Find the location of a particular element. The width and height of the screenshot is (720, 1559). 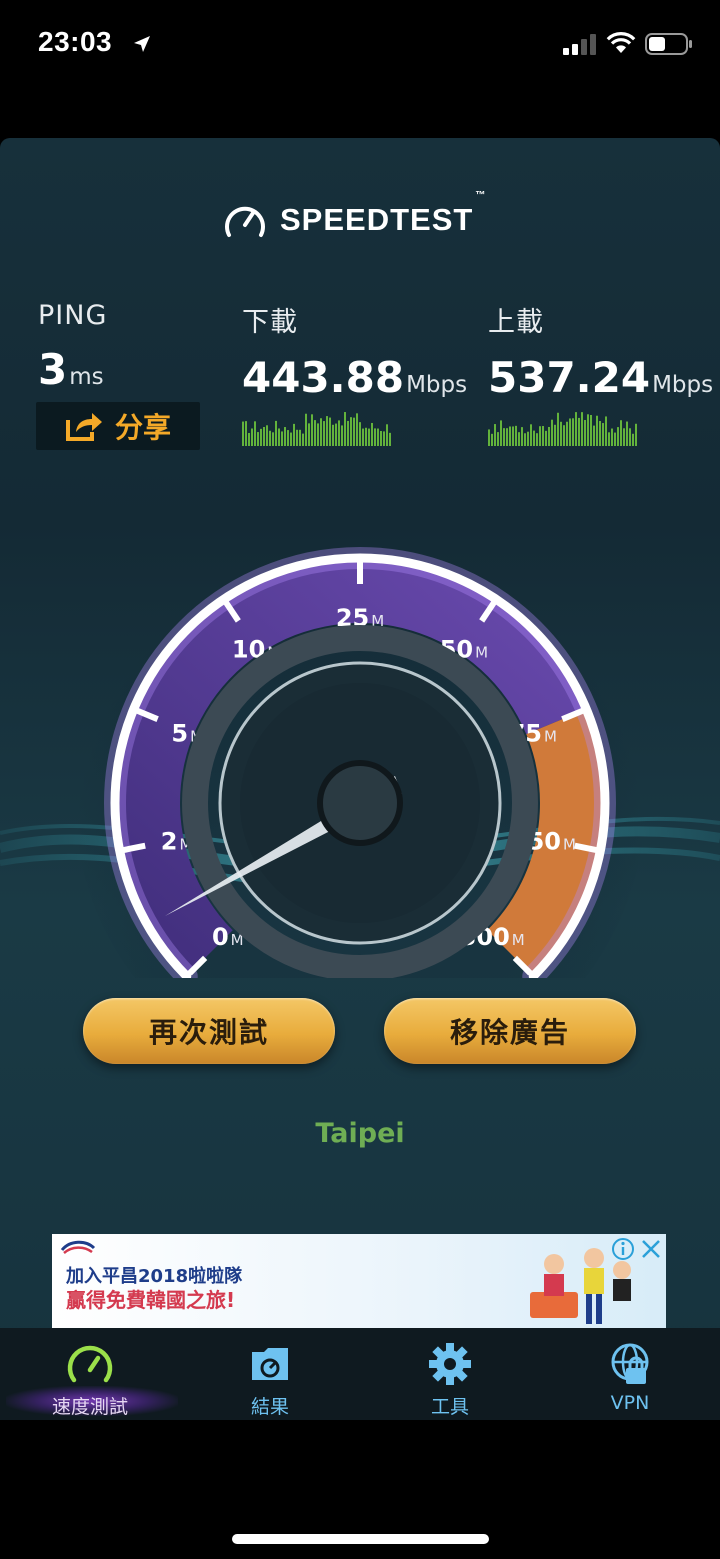

retest-button: 再次測試 is located at coordinates (209, 1031).